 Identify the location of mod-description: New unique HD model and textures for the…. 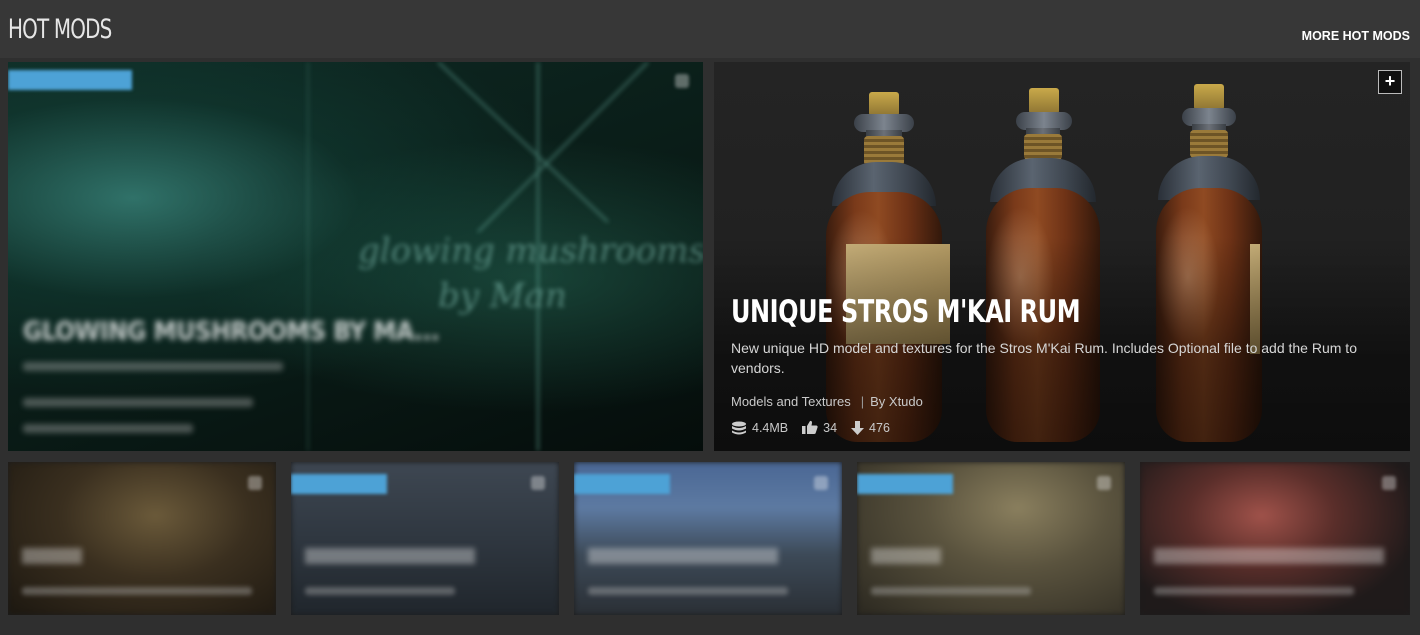
(1044, 358).